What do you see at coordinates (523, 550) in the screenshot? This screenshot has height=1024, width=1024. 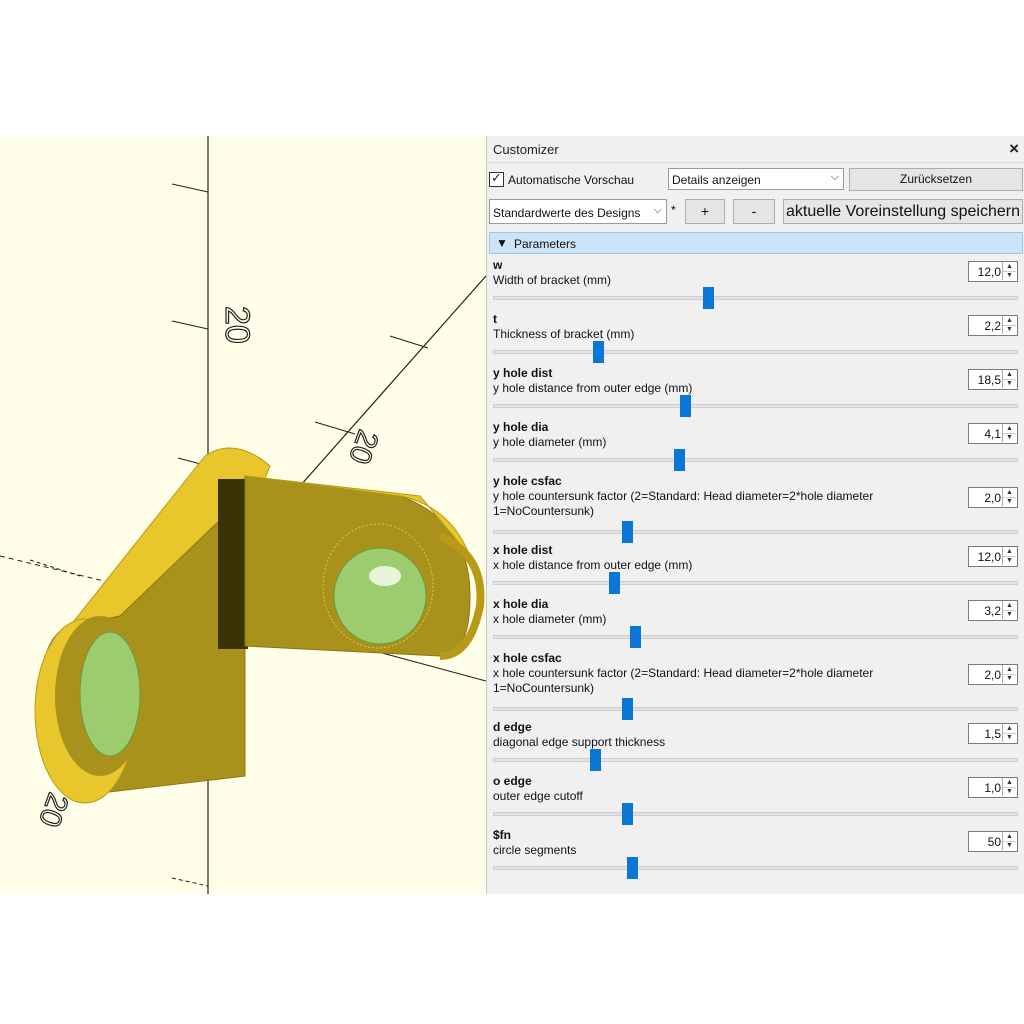 I see `parameter-name: x hole dist` at bounding box center [523, 550].